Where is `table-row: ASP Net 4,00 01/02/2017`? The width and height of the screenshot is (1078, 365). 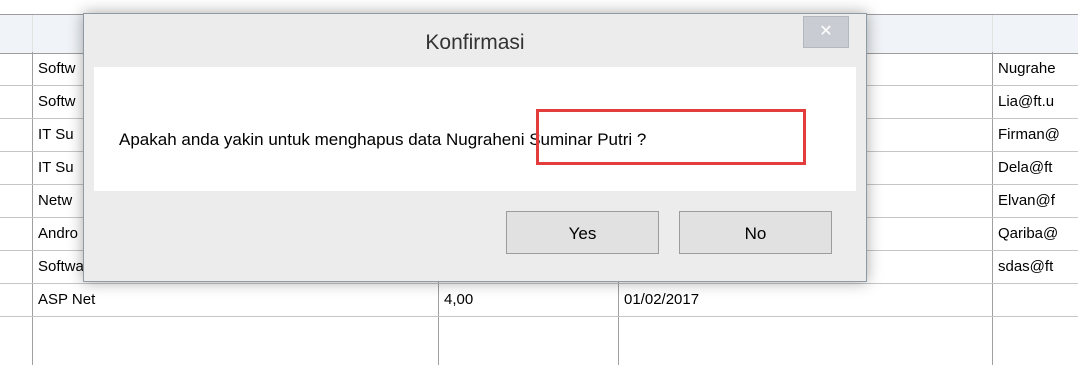
table-row: ASP Net 4,00 01/02/2017 is located at coordinates (539, 300).